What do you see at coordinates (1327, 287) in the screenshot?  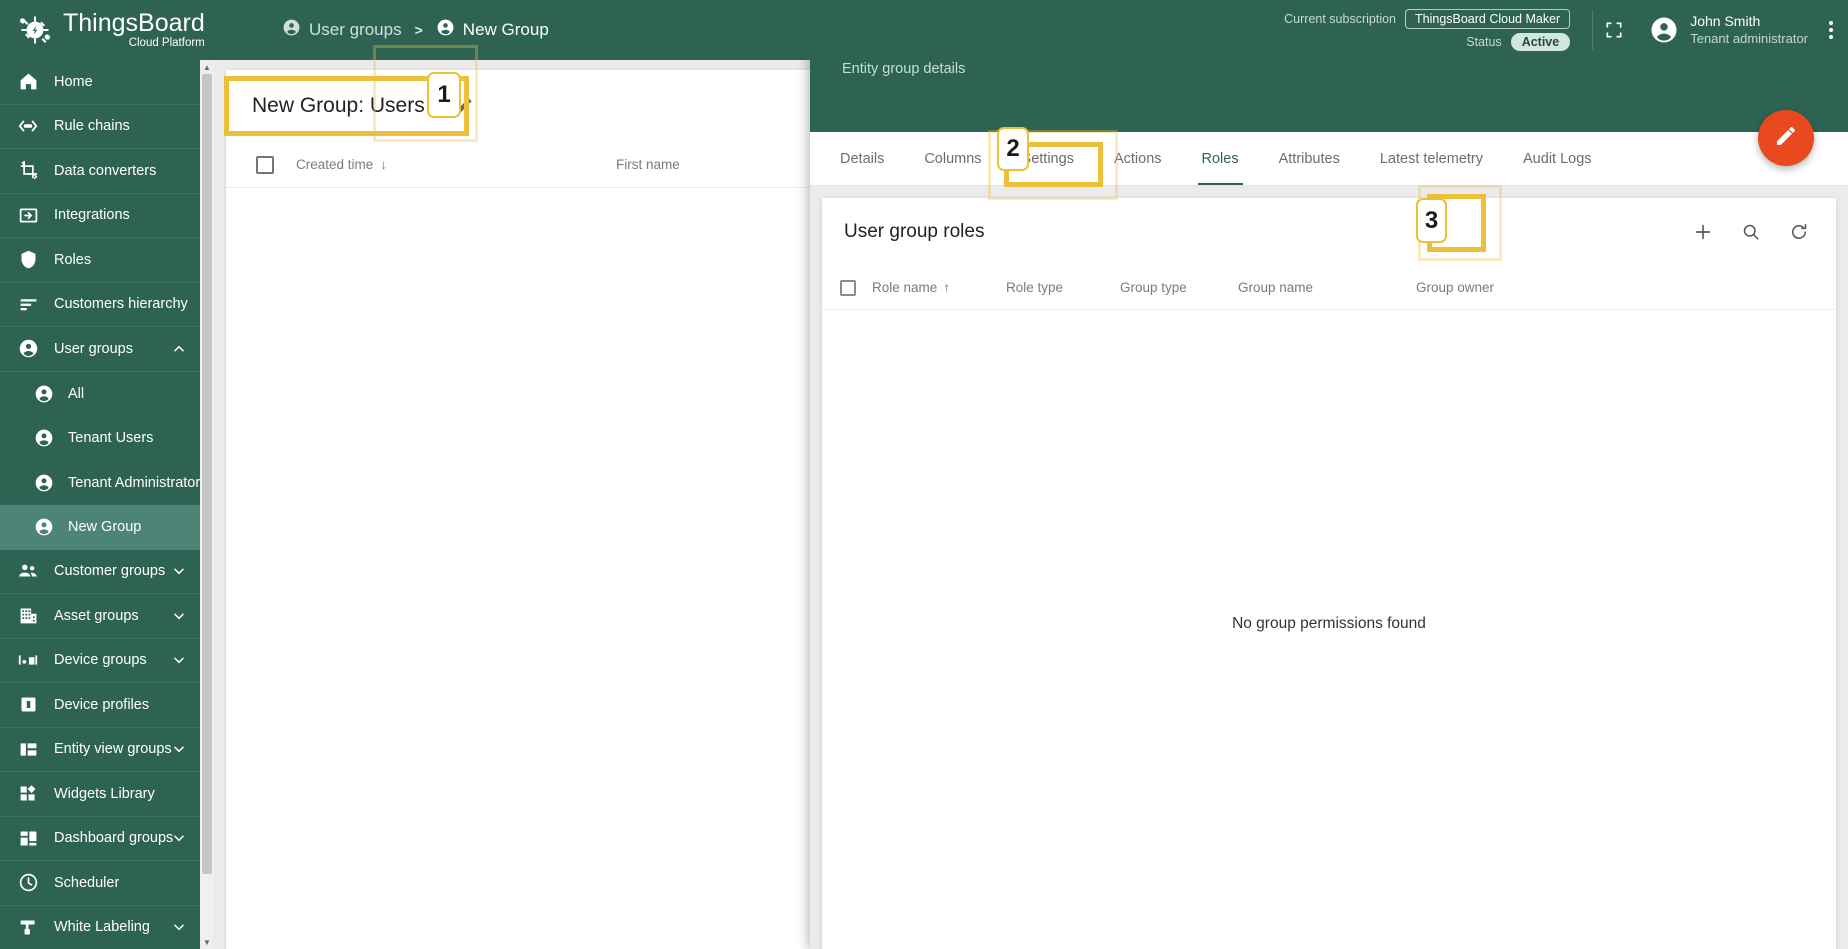 I see `column-header-group-name: Group name` at bounding box center [1327, 287].